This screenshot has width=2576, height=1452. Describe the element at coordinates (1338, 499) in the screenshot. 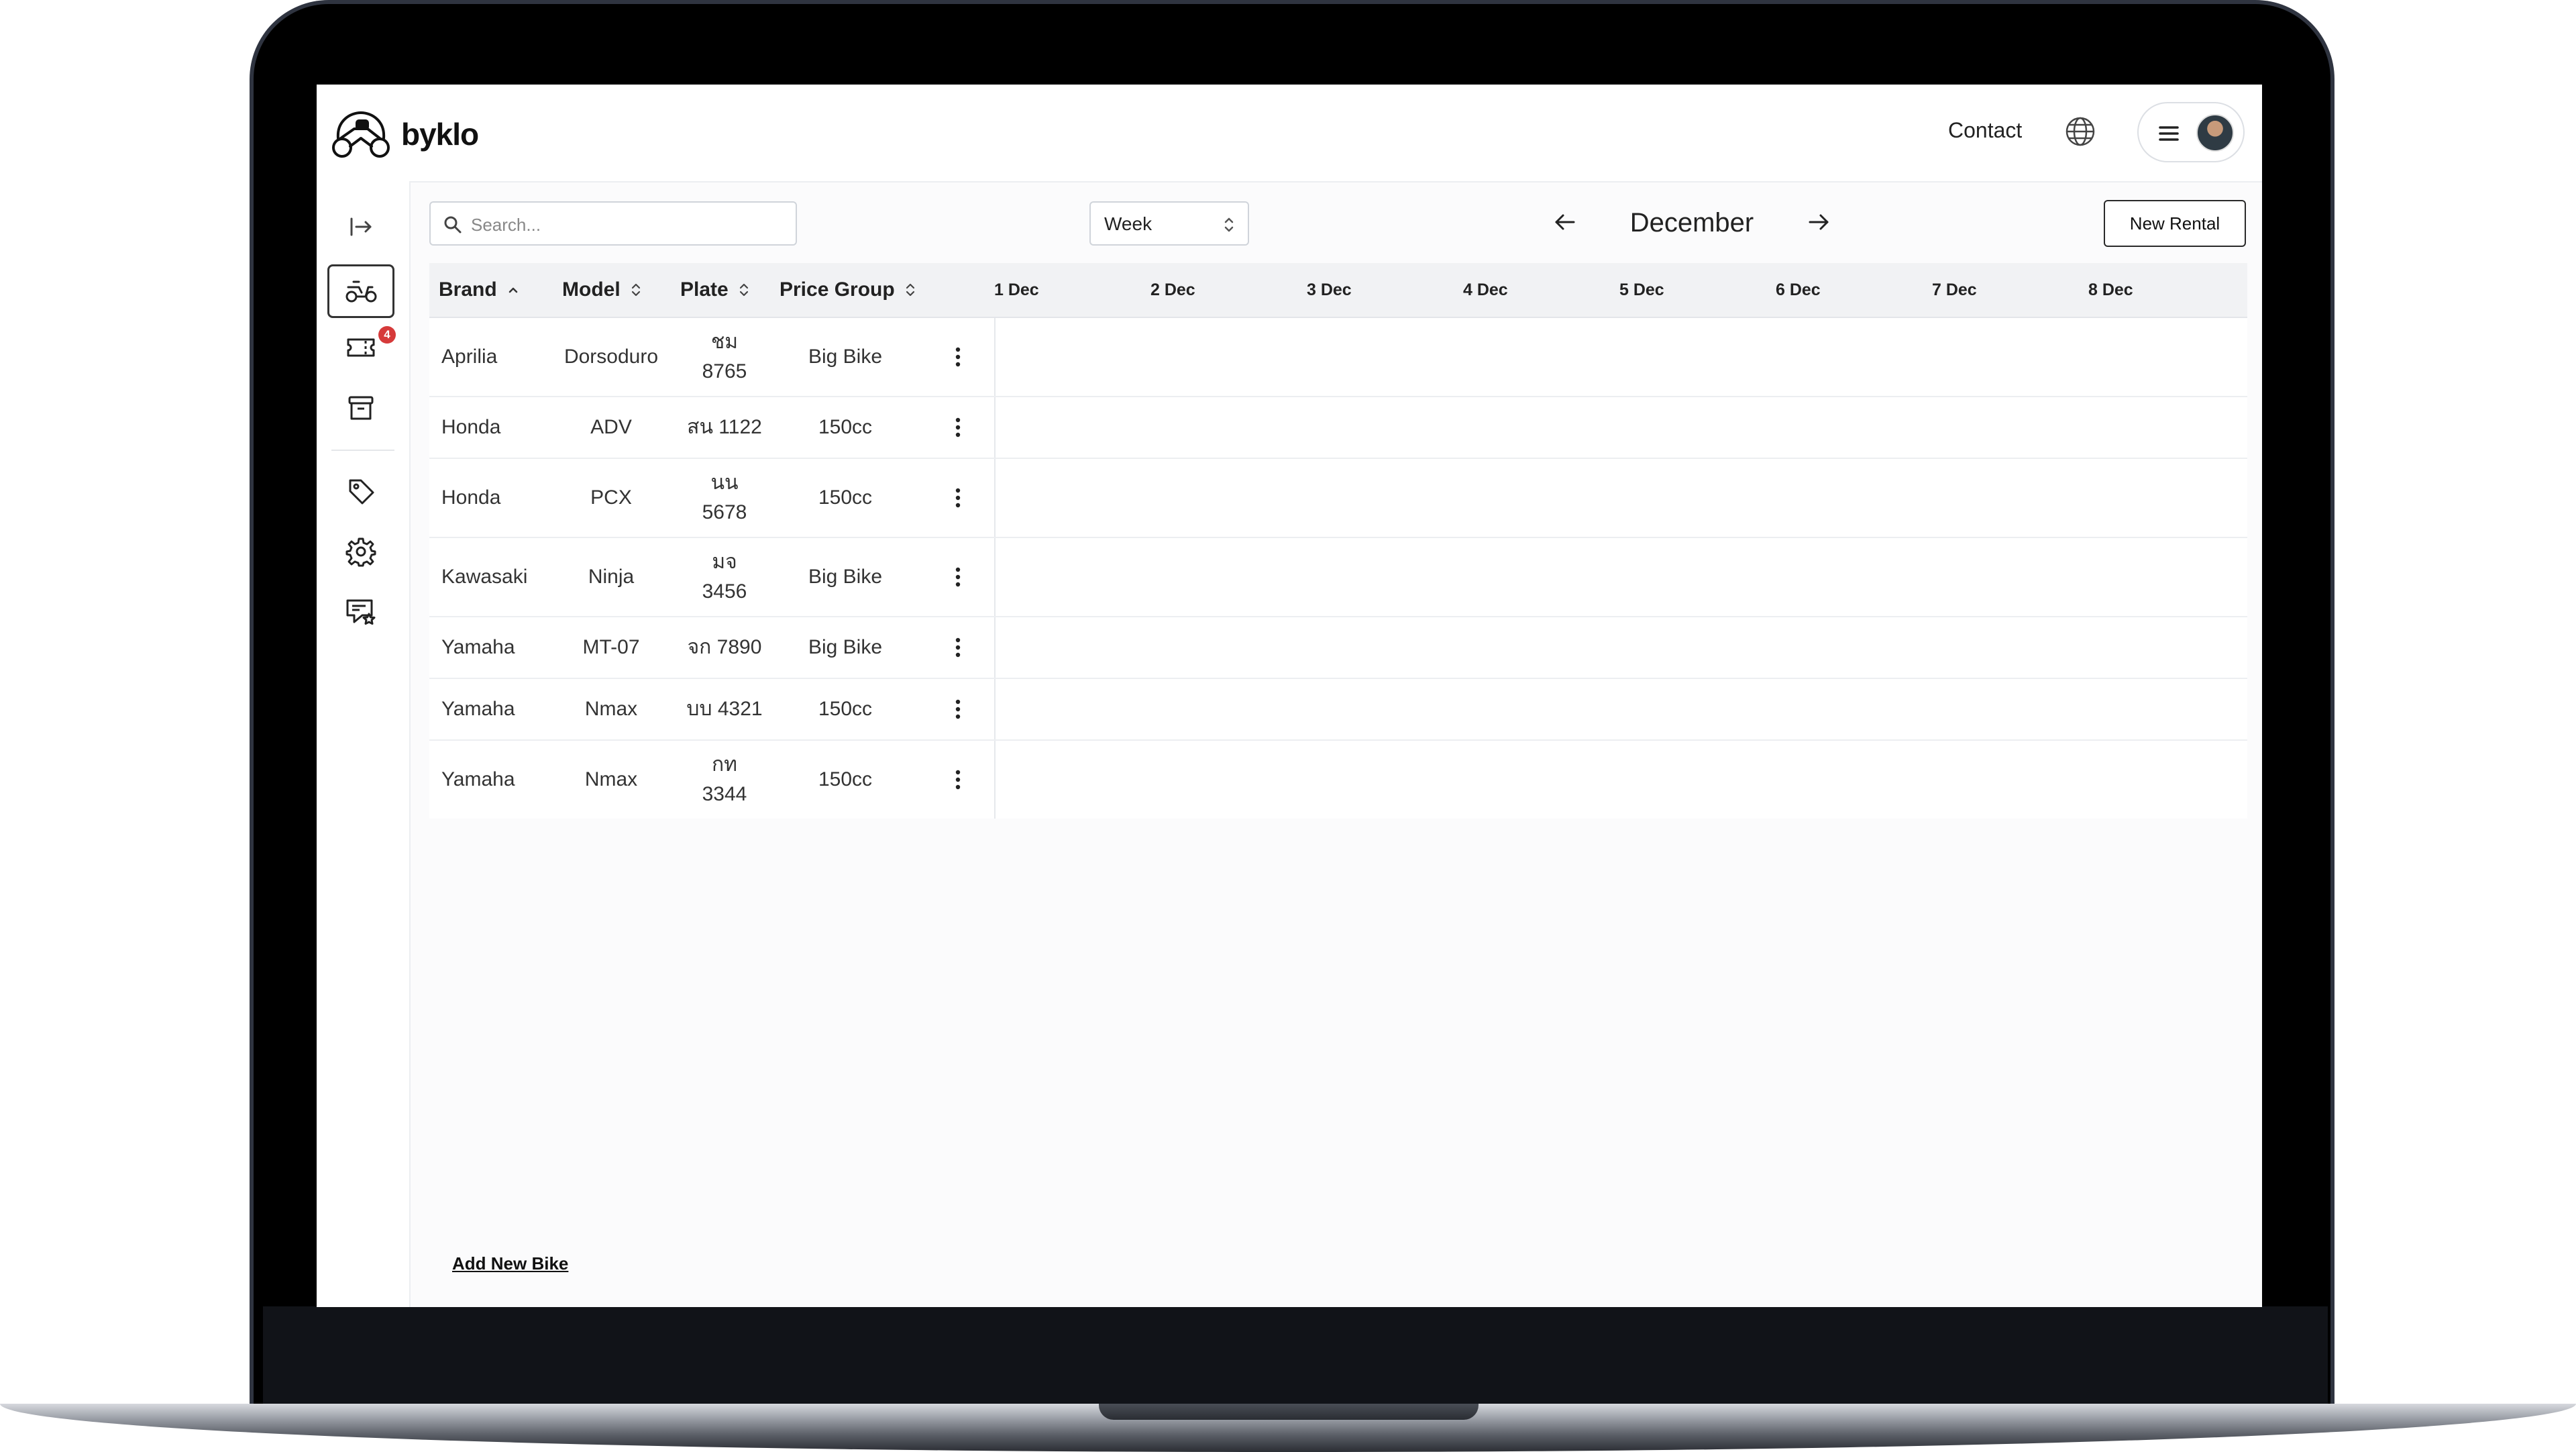

I see `table-row: Honda PCX นน 5678 150cc` at that location.